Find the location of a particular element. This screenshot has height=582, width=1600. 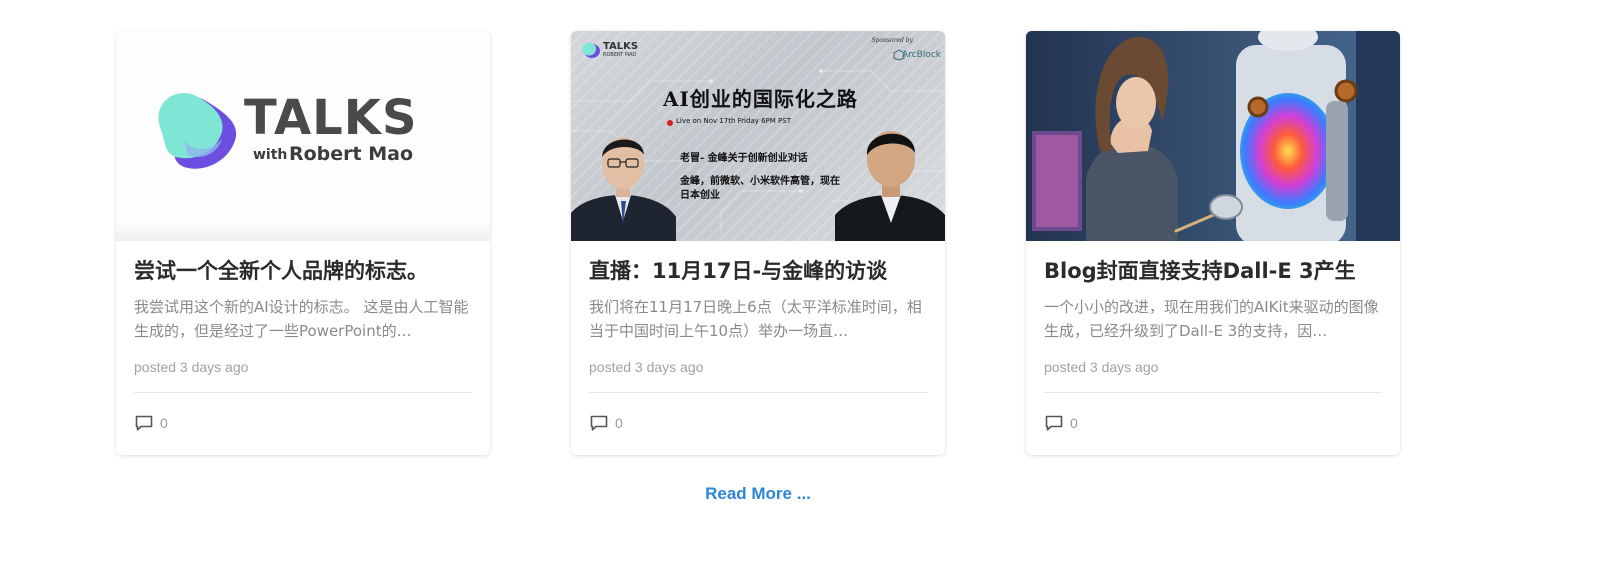

logo-wordmark: TALKS is located at coordinates (331, 118).